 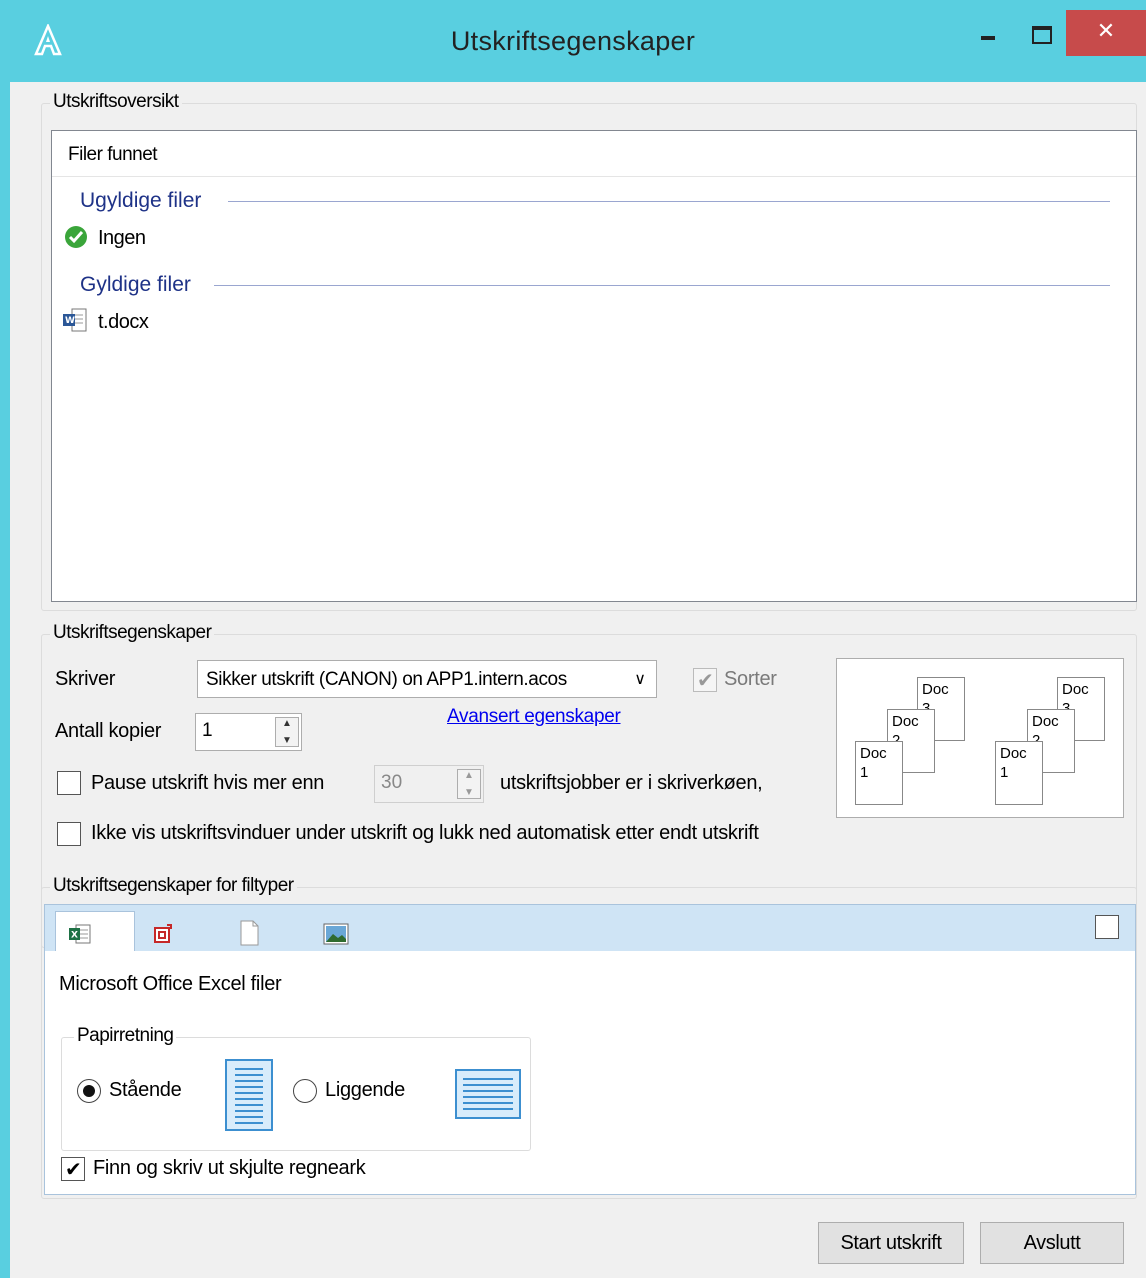 What do you see at coordinates (573, 41) in the screenshot?
I see `title-bar: Utskriftsegenskaper` at bounding box center [573, 41].